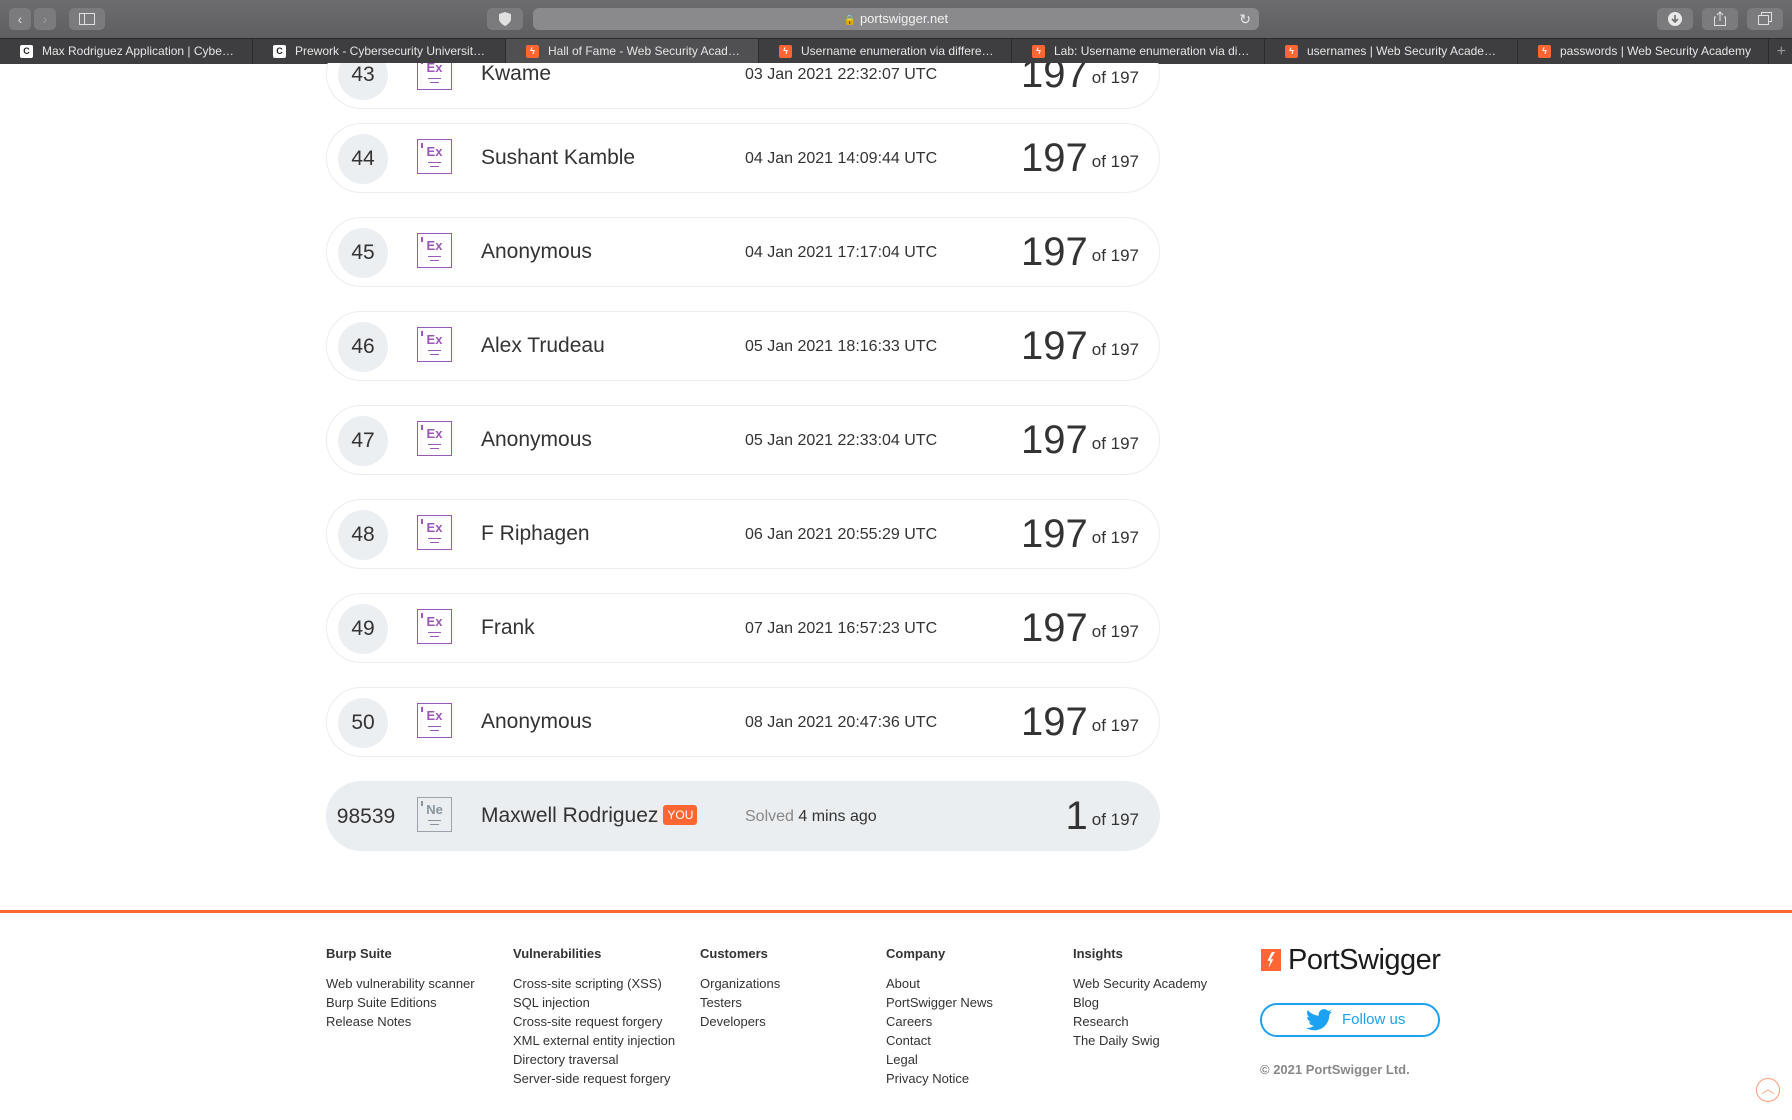 The width and height of the screenshot is (1792, 1120). What do you see at coordinates (400, 983) in the screenshot?
I see `footer-link: Web vulnerability scanner` at bounding box center [400, 983].